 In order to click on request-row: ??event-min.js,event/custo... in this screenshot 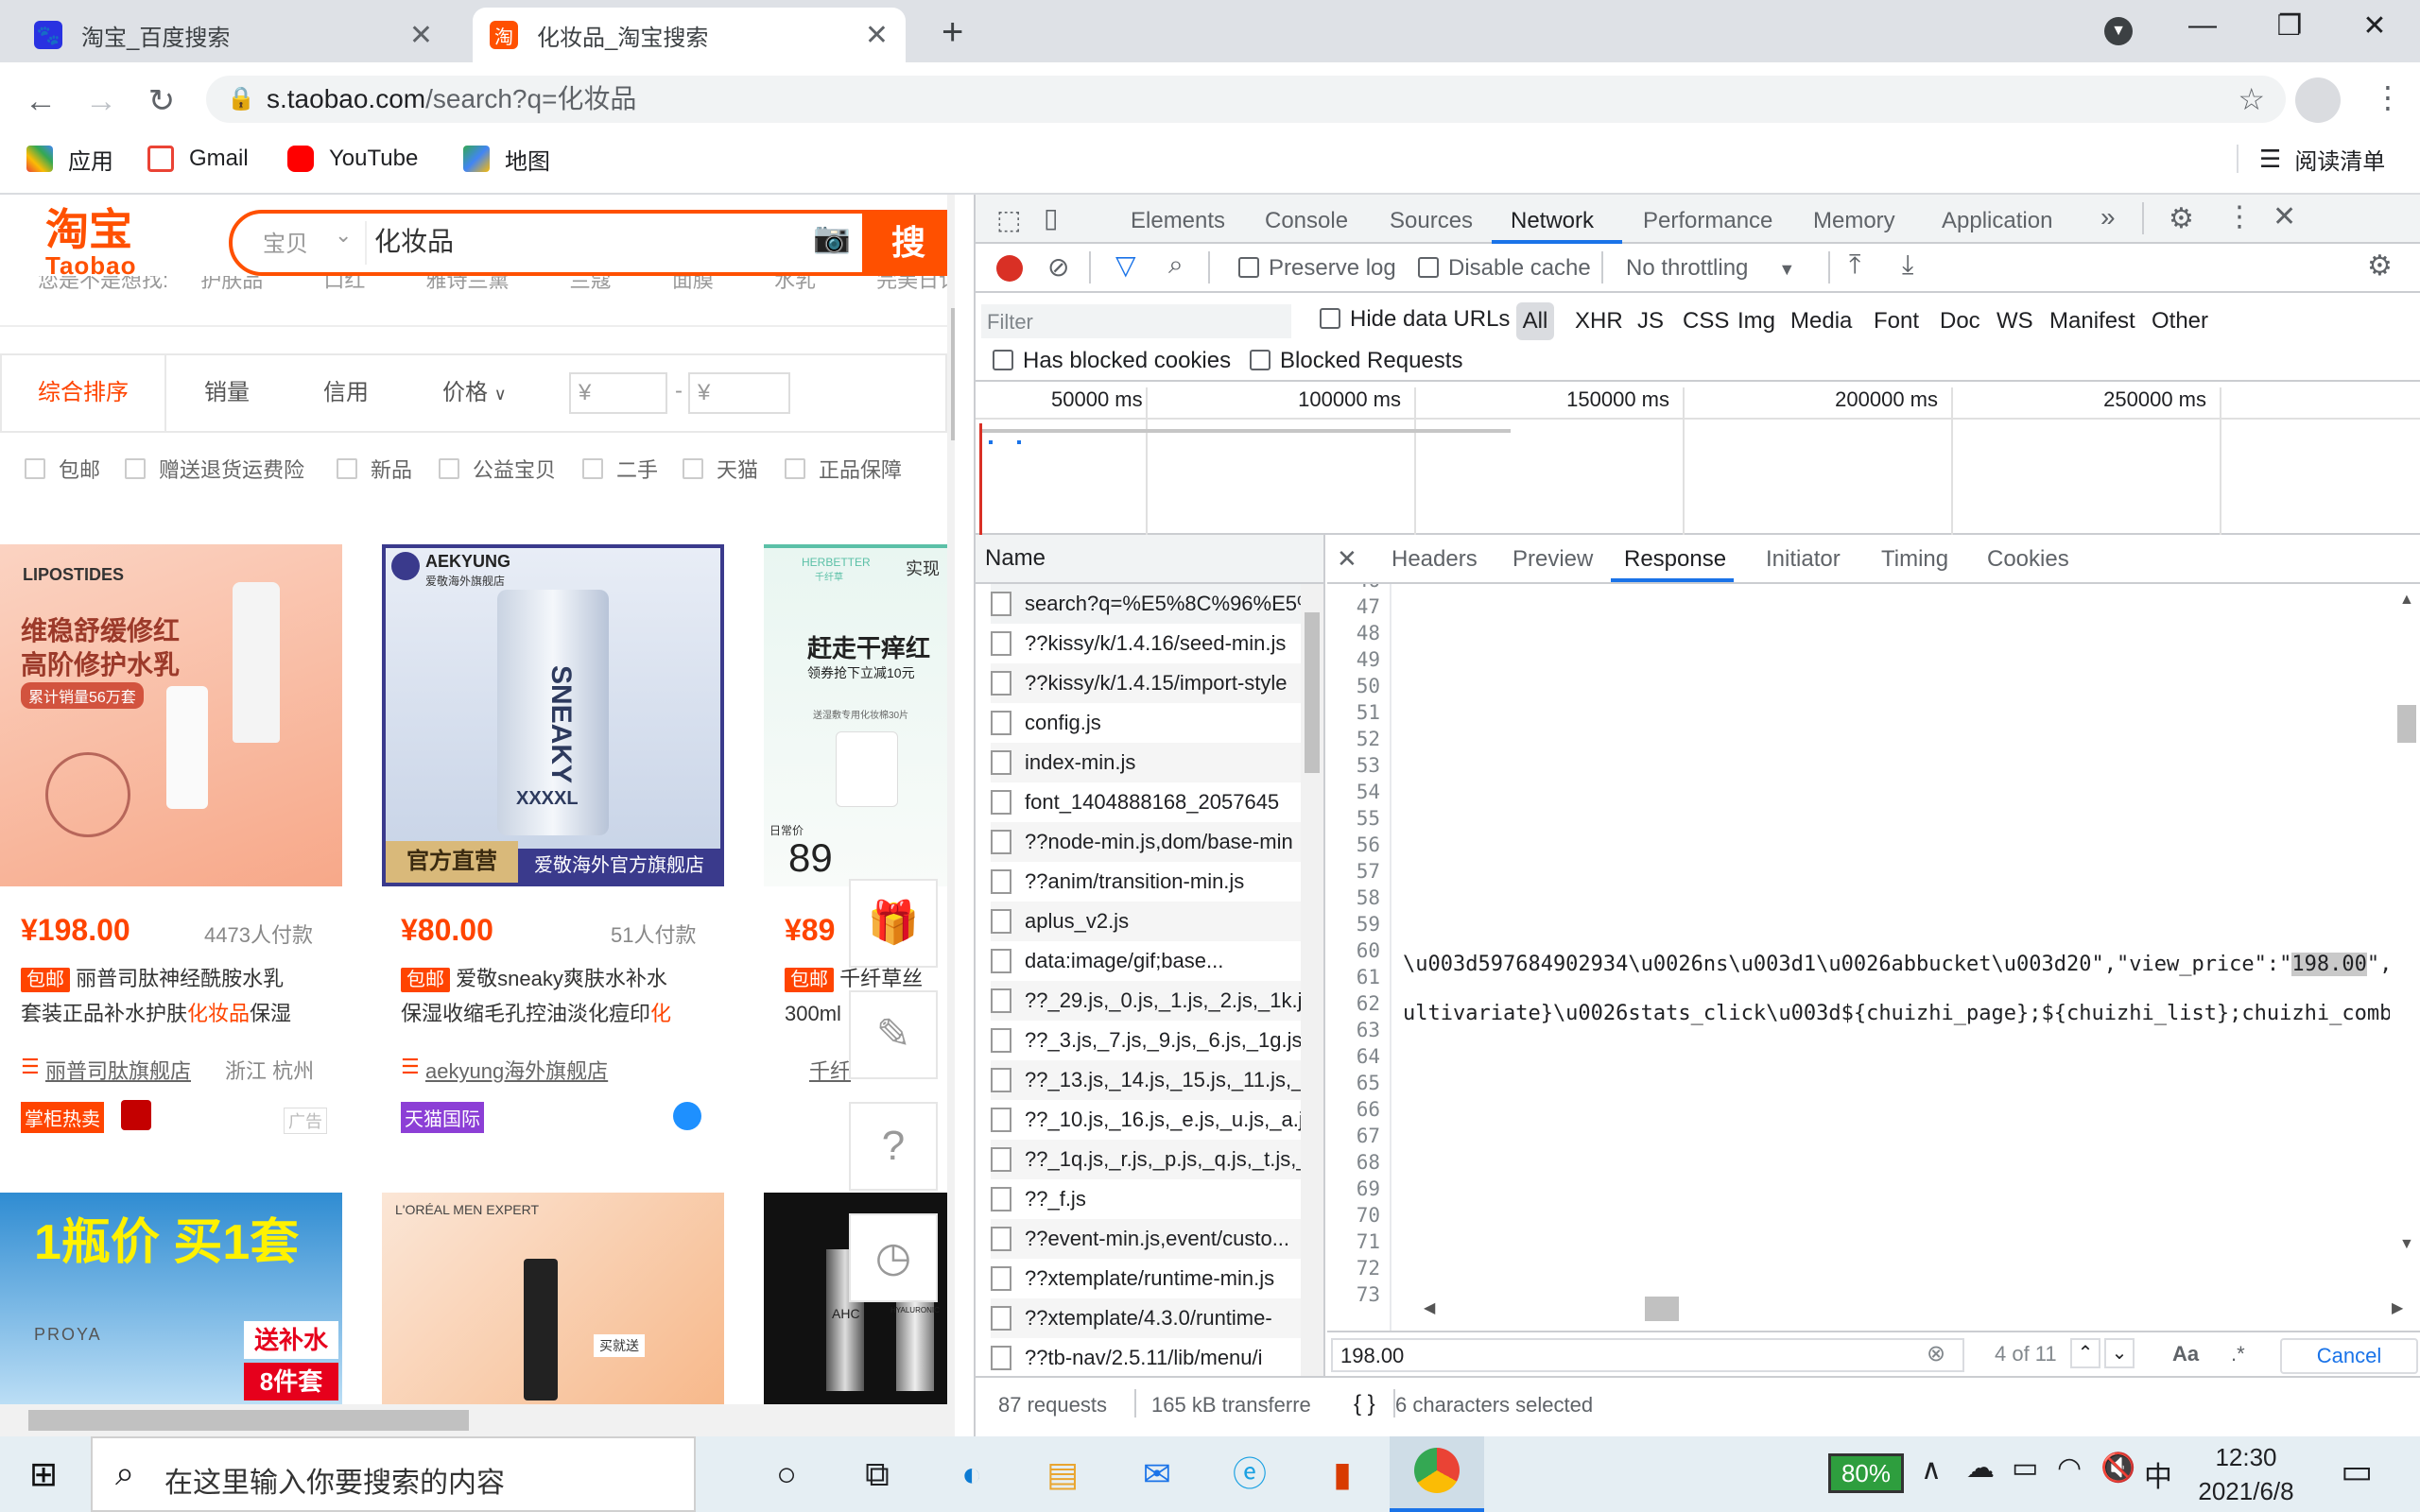, I will do `click(1148, 1239)`.